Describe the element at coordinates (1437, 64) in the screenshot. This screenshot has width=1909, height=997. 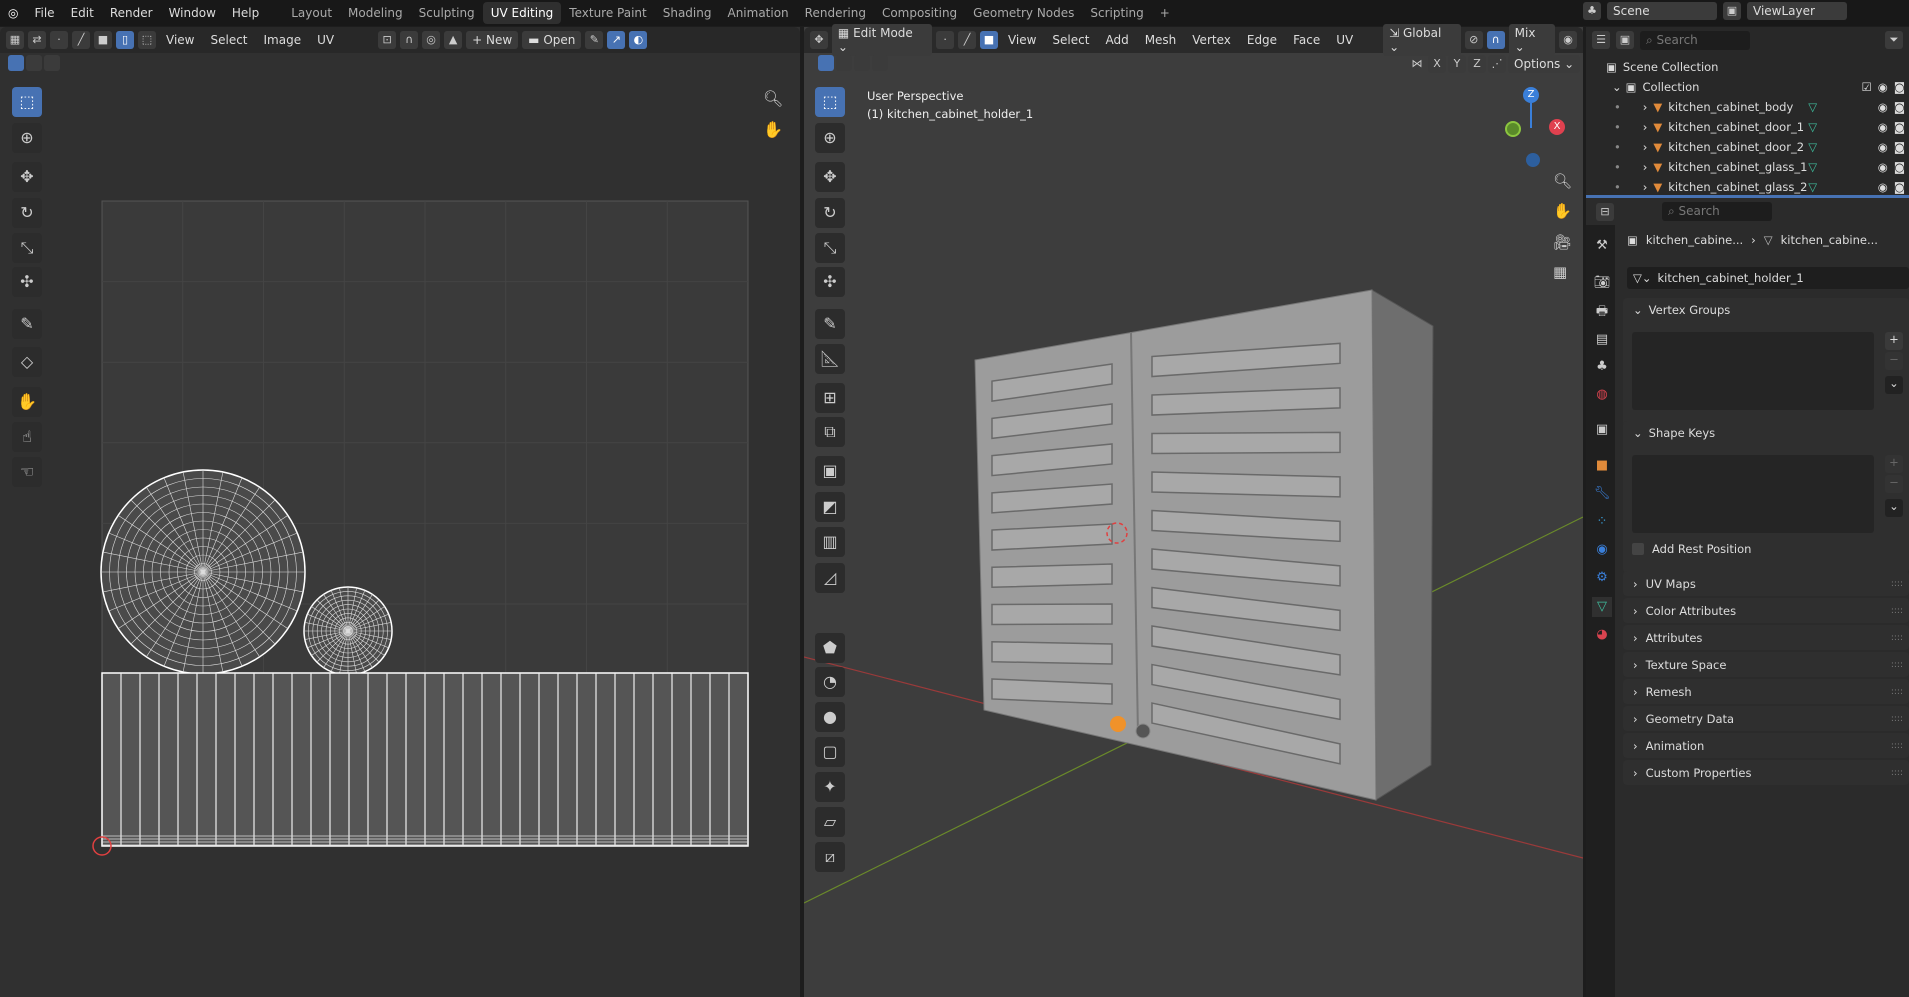
I see `mirror-x-toggle: X` at that location.